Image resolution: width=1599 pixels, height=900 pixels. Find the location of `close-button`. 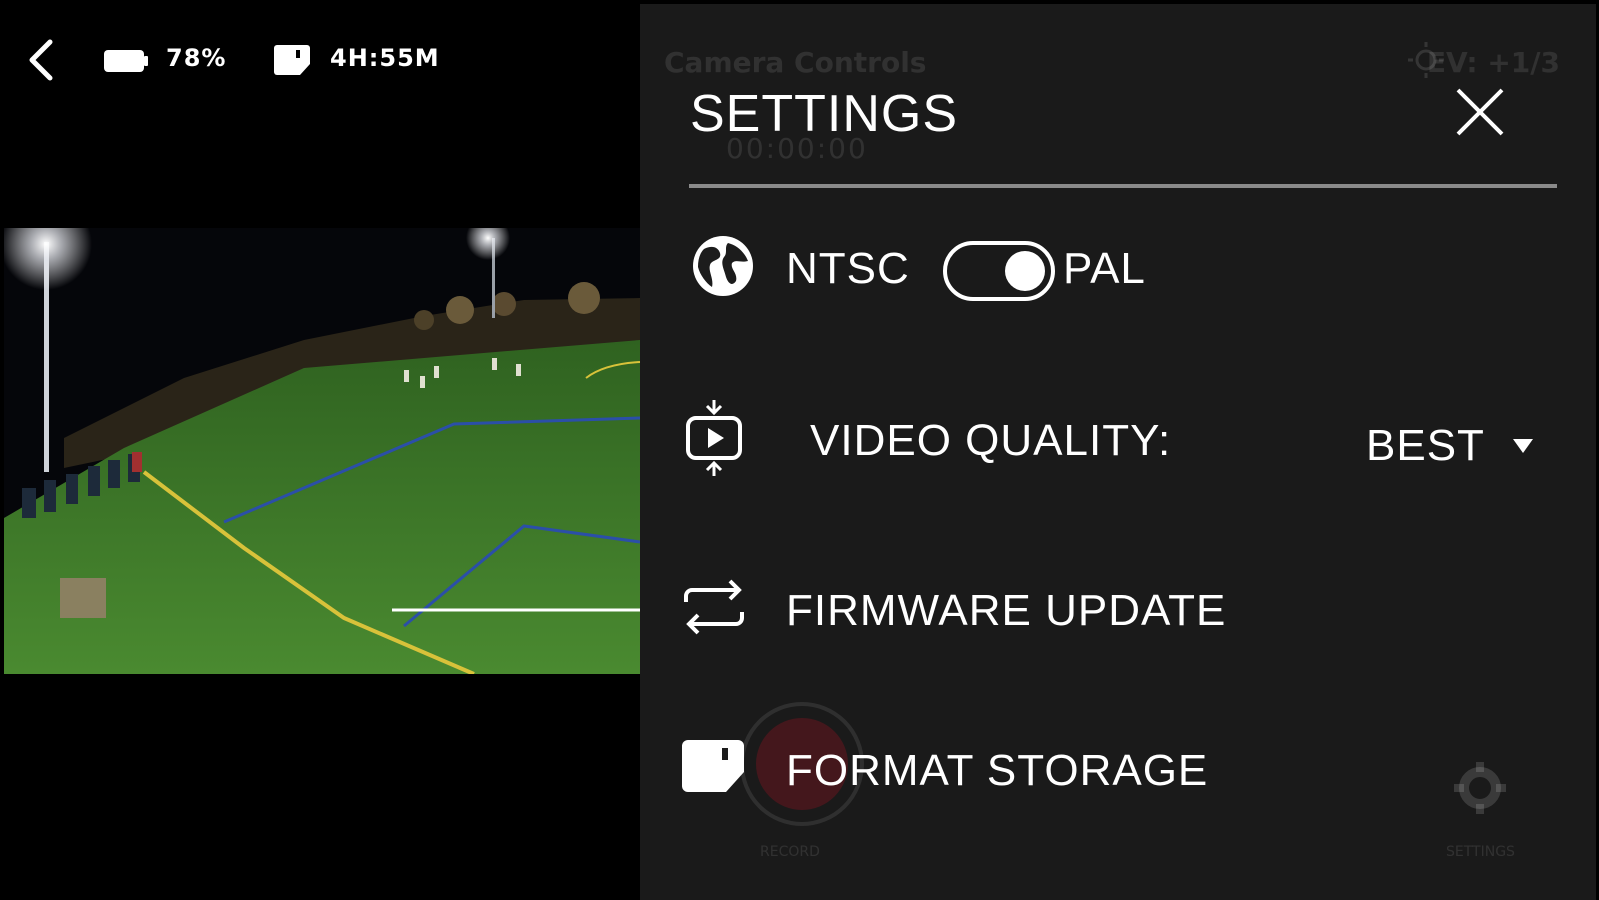

close-button is located at coordinates (1480, 112).